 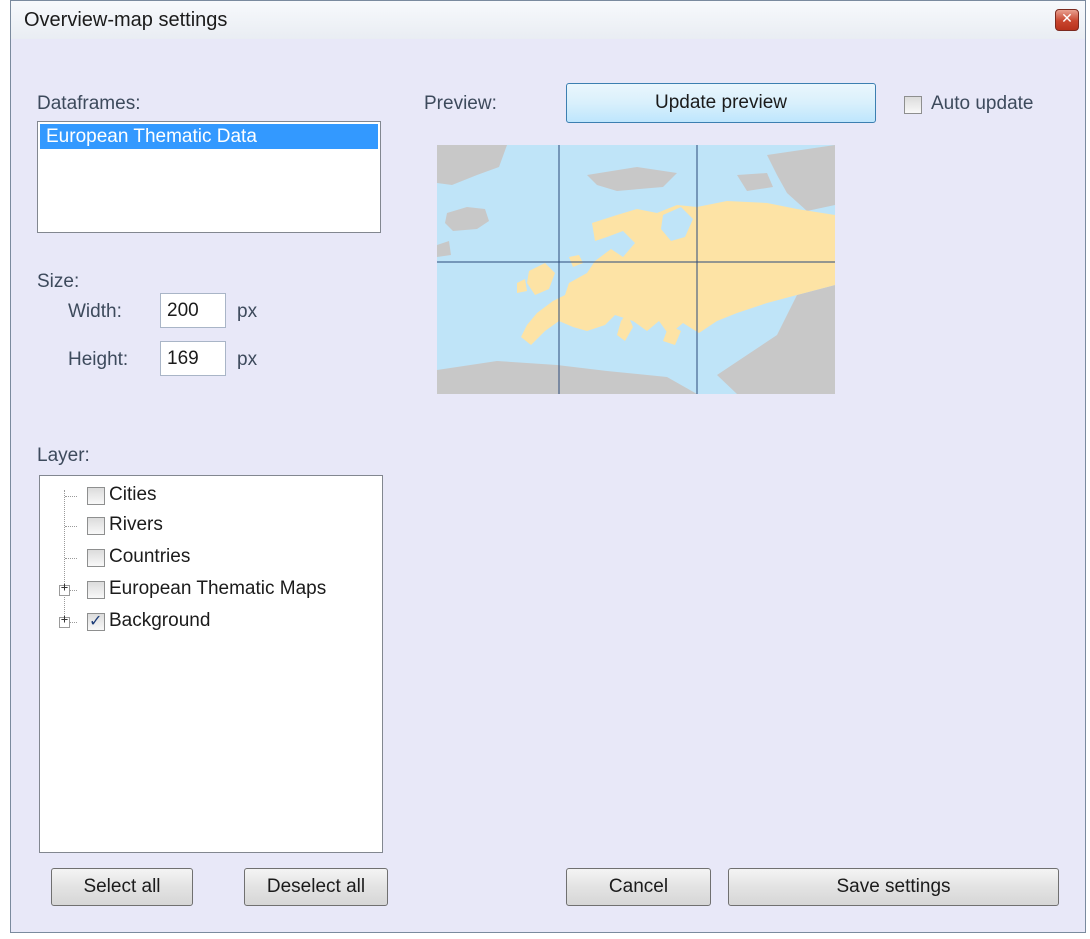 What do you see at coordinates (89, 103) in the screenshot?
I see `dataframes-label: Dataframes:` at bounding box center [89, 103].